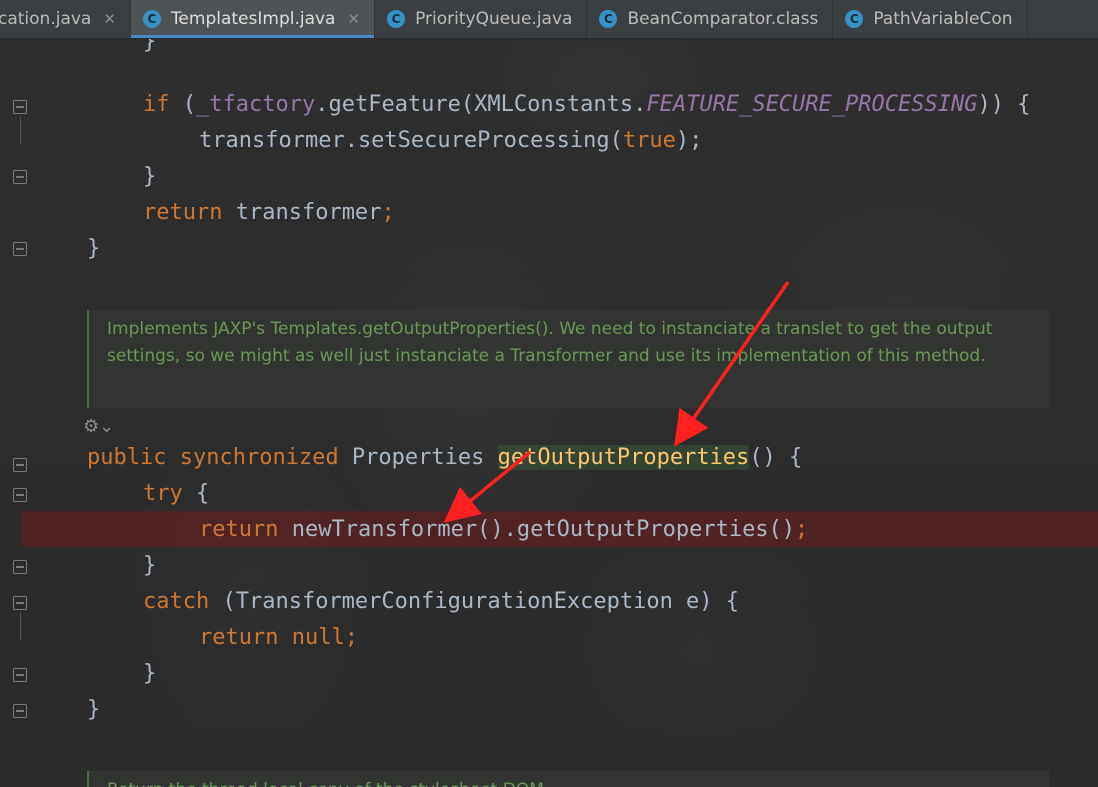 The height and width of the screenshot is (787, 1098). What do you see at coordinates (98, 426) in the screenshot?
I see `implements-gutter-icon: ⚙⌄` at bounding box center [98, 426].